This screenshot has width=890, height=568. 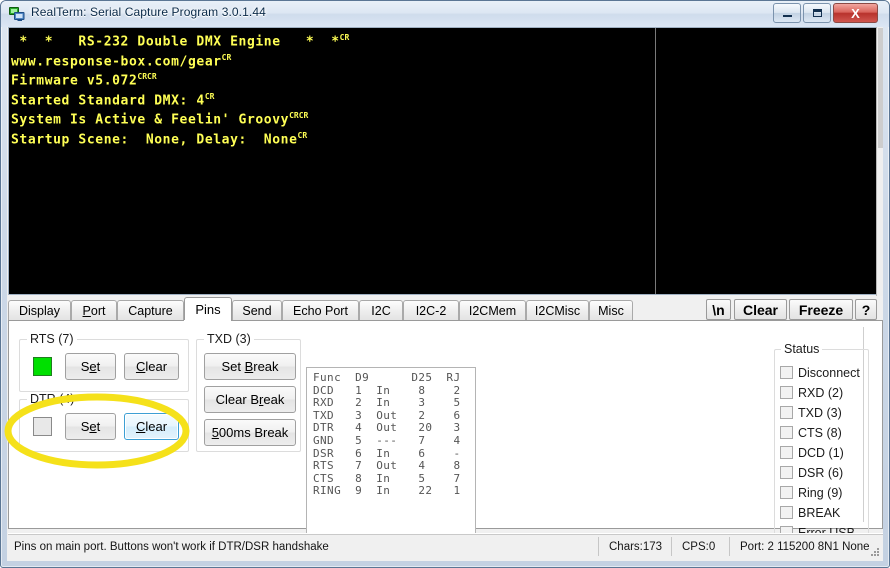 I want to click on tab-i2c-2: I2C-2, so click(x=431, y=310).